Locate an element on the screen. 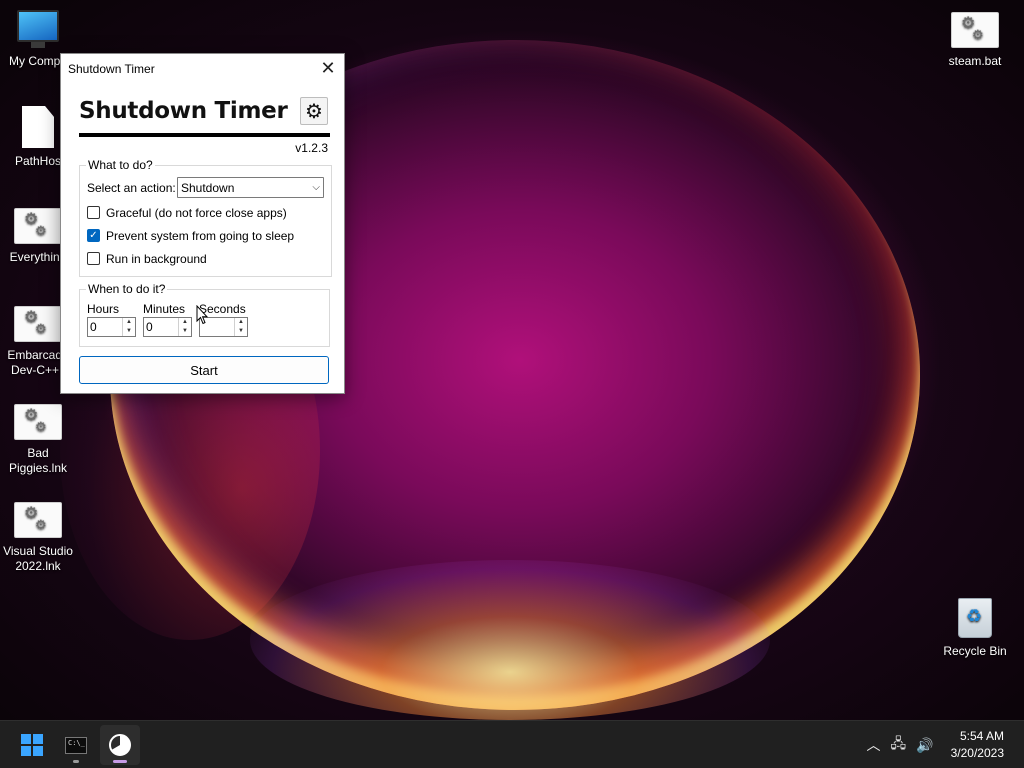  action-select: Shutdown ⌵ is located at coordinates (250, 187).